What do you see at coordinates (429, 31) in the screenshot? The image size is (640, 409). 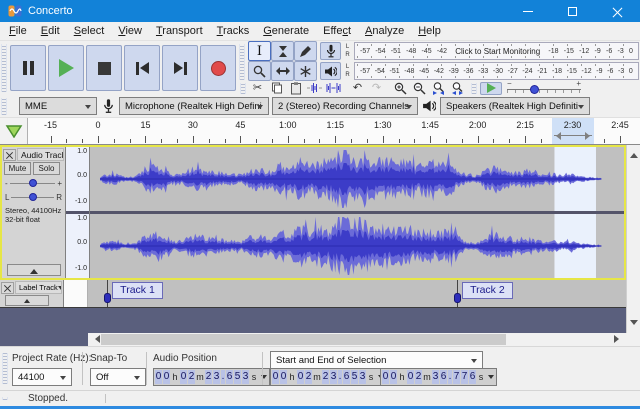 I see `menu-help: Help` at bounding box center [429, 31].